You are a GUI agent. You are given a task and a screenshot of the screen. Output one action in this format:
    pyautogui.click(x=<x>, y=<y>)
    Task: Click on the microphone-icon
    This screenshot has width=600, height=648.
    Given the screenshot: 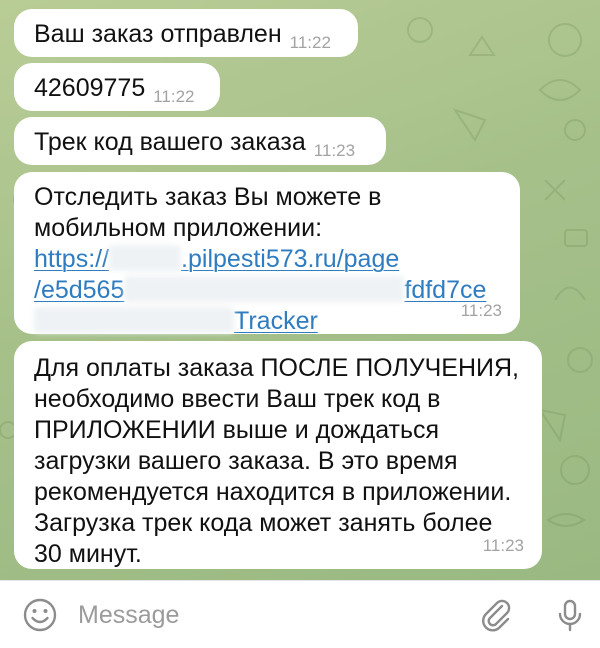 What is the action you would take?
    pyautogui.click(x=570, y=615)
    